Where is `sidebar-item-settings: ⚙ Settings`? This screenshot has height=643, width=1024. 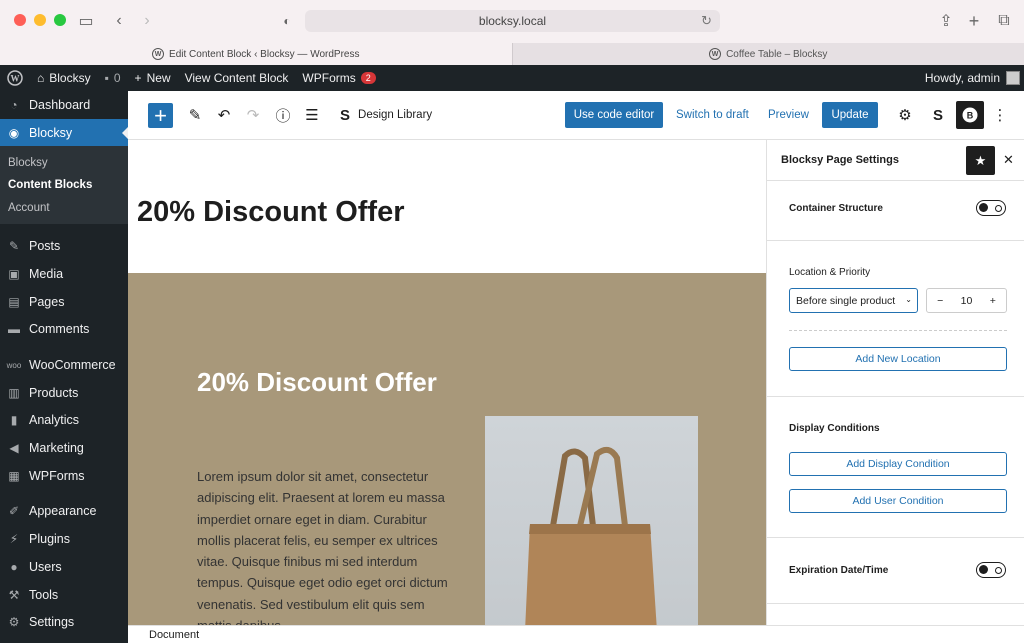
sidebar-item-settings: ⚙ Settings is located at coordinates (64, 622).